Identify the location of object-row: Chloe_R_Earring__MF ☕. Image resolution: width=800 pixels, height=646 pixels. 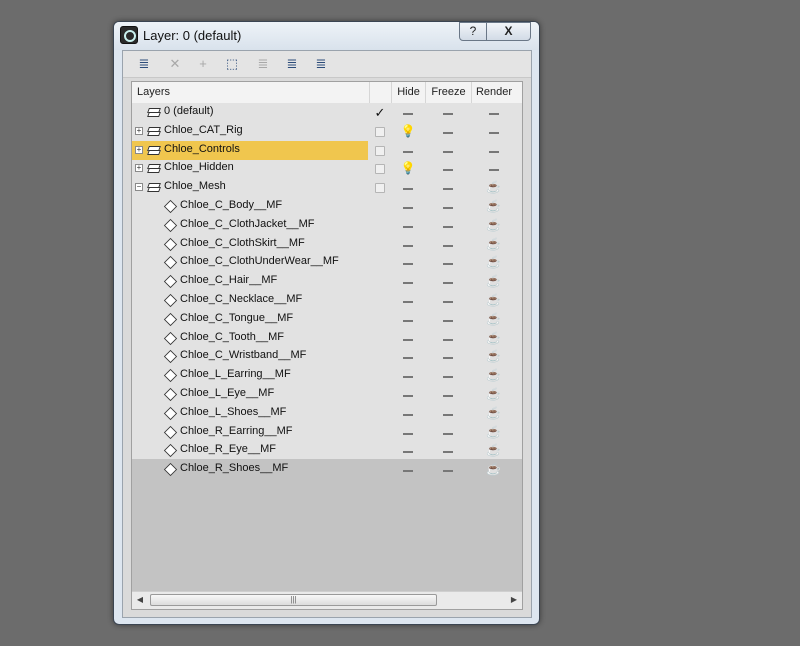
(327, 432).